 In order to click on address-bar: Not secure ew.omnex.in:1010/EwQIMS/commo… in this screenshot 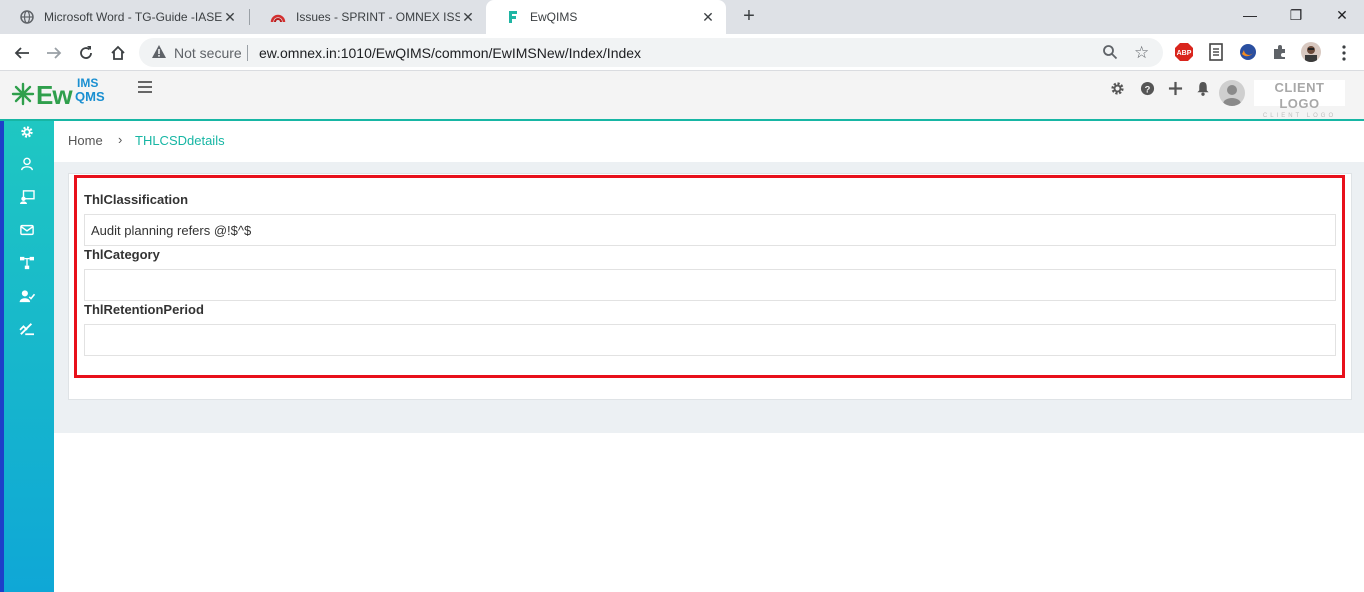, I will do `click(651, 52)`.